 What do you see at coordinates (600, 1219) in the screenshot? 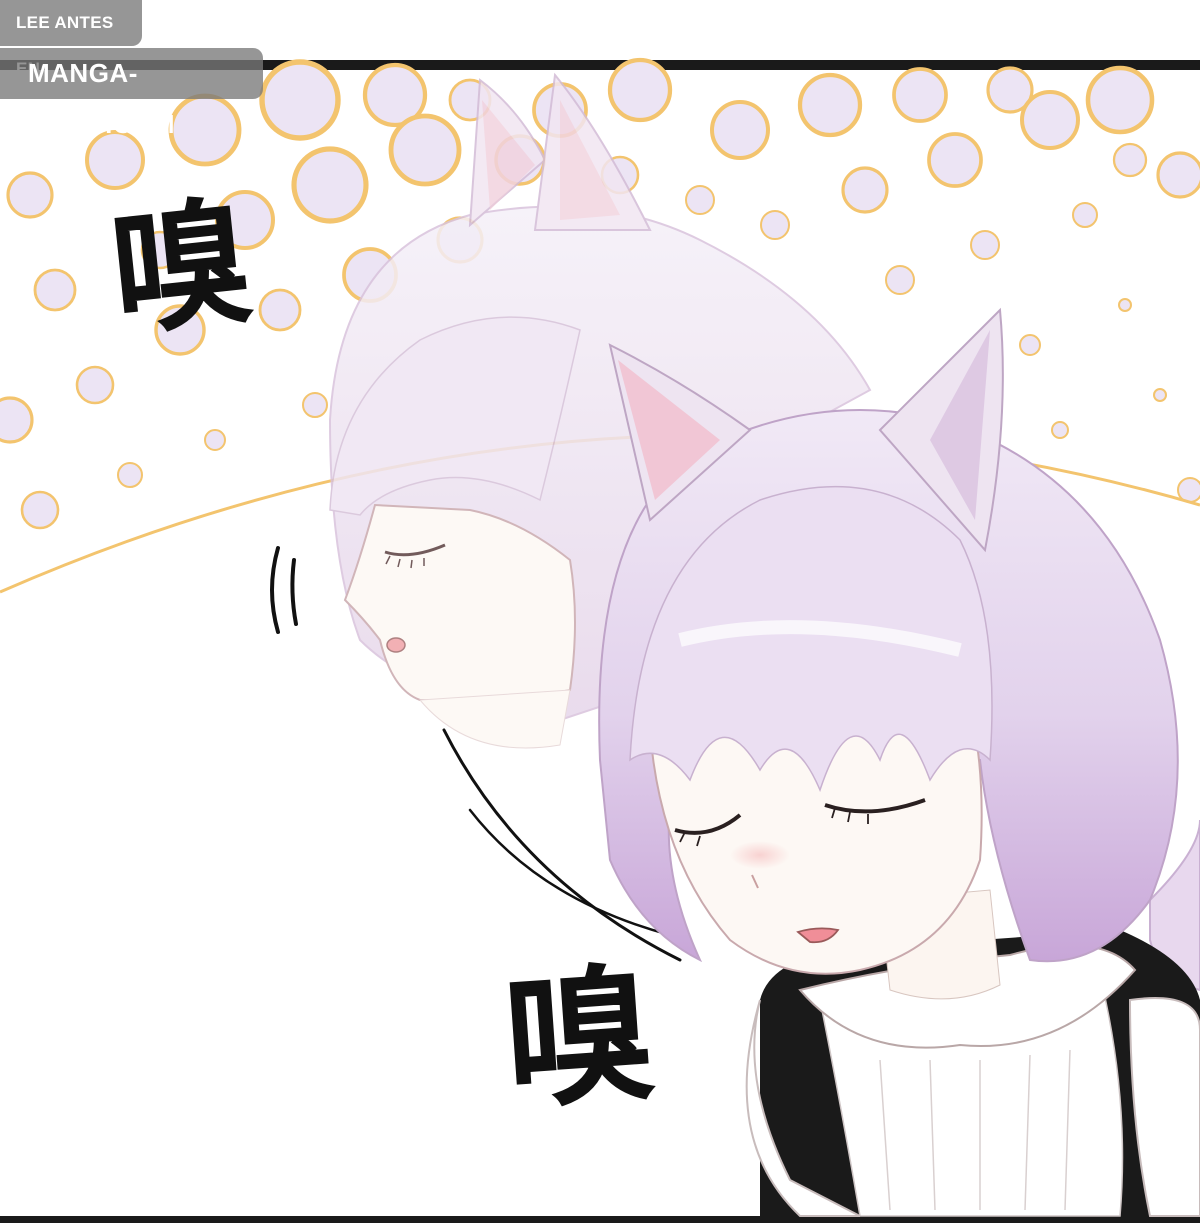
I see `panel-border-bottom` at bounding box center [600, 1219].